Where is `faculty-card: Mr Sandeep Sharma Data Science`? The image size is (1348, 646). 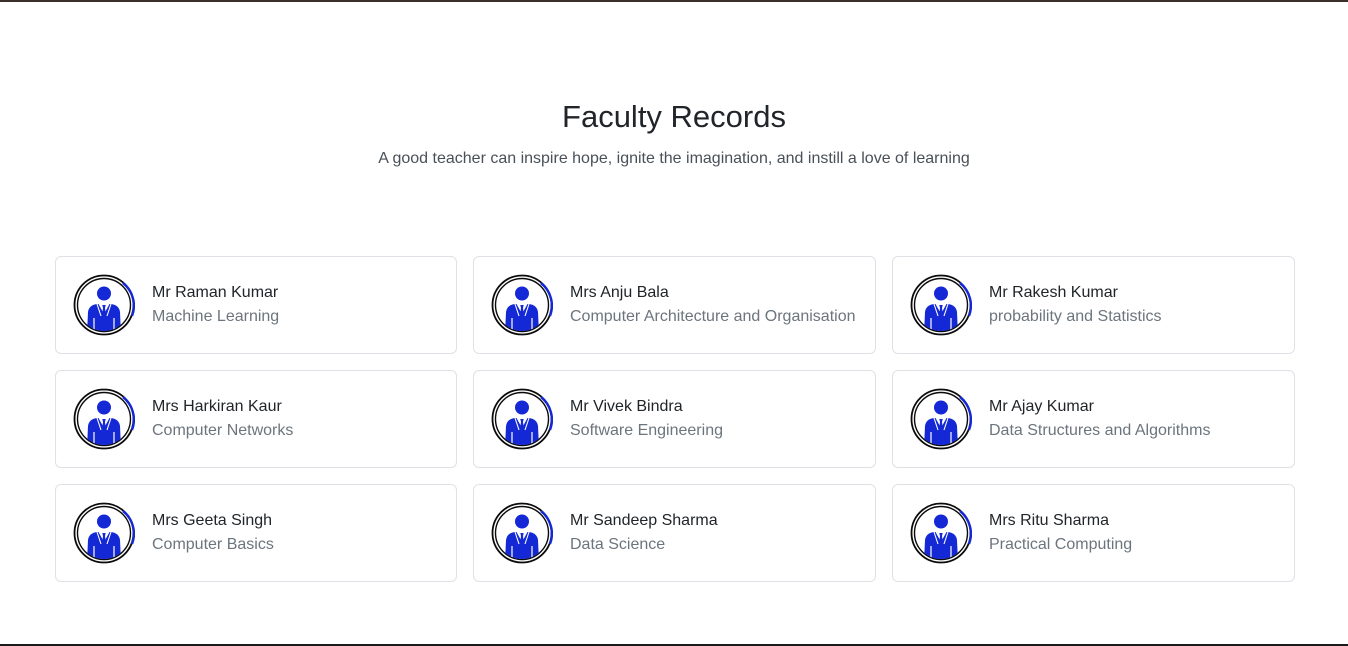 faculty-card: Mr Sandeep Sharma Data Science is located at coordinates (674, 533).